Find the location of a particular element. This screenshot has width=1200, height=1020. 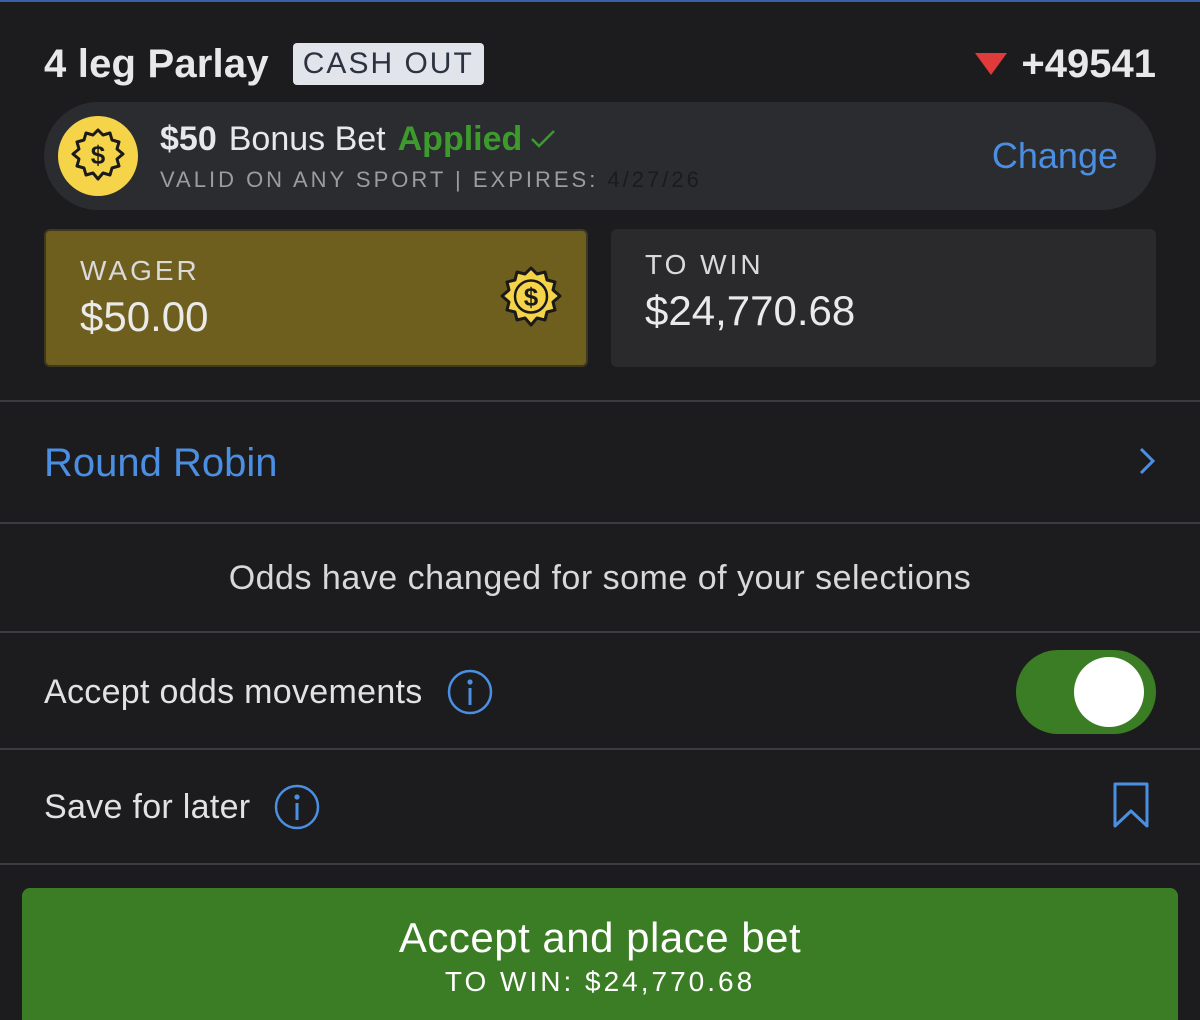

parlay-title: 4 leg Parlay is located at coordinates (156, 63).